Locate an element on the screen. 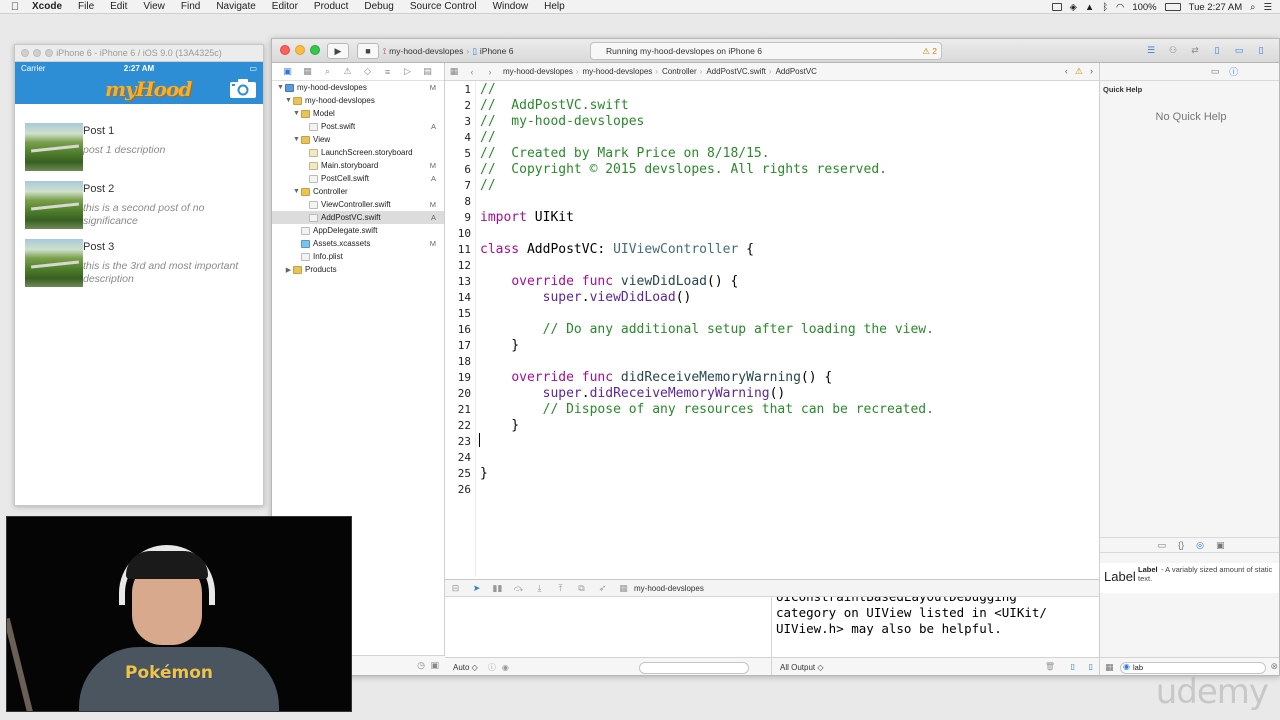 The width and height of the screenshot is (1280, 720). eye-icon: ◉ is located at coordinates (505, 667).